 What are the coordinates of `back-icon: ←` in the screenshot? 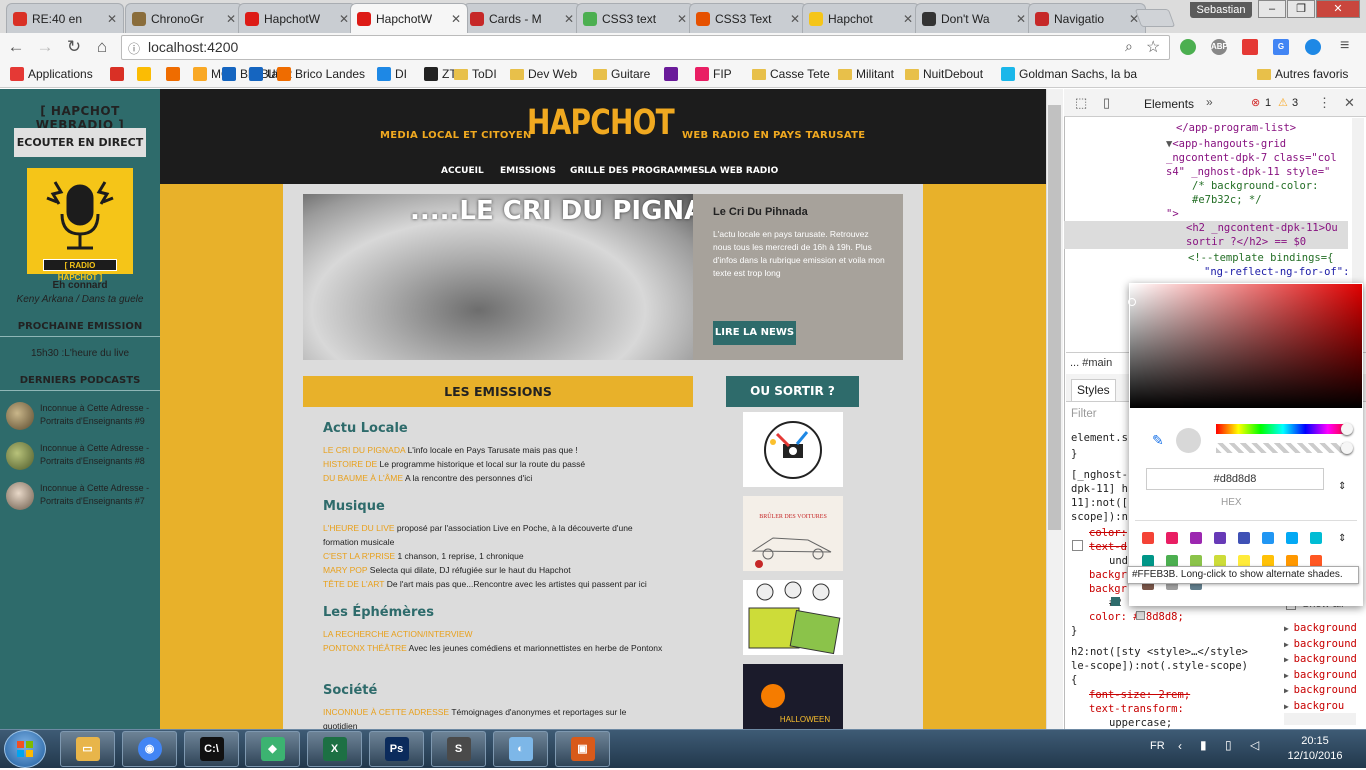 It's located at (16, 47).